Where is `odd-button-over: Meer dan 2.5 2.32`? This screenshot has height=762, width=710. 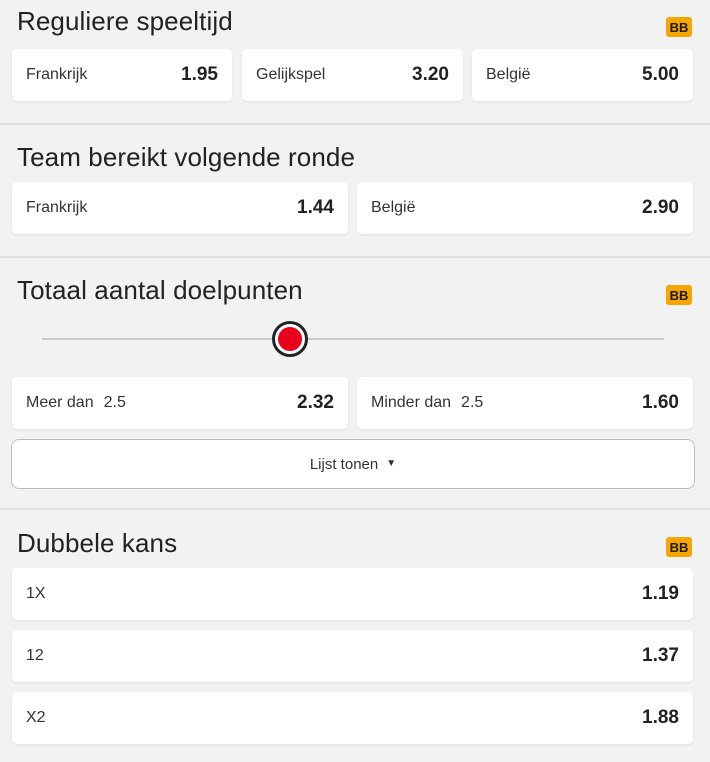 odd-button-over: Meer dan 2.5 2.32 is located at coordinates (180, 403).